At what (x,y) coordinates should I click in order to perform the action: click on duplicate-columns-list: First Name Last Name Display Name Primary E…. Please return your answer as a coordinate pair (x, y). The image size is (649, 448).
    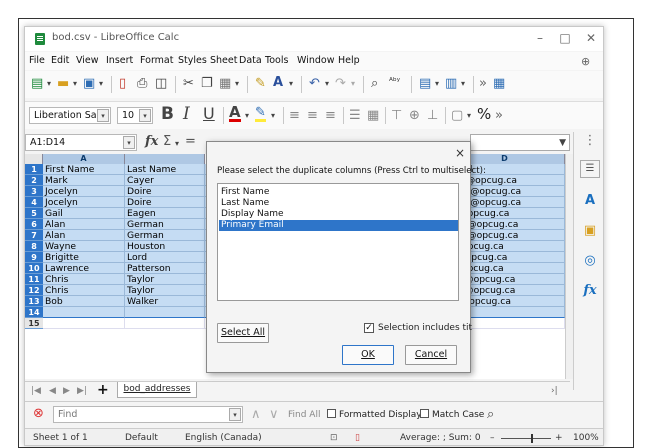
    Looking at the image, I should click on (338, 242).